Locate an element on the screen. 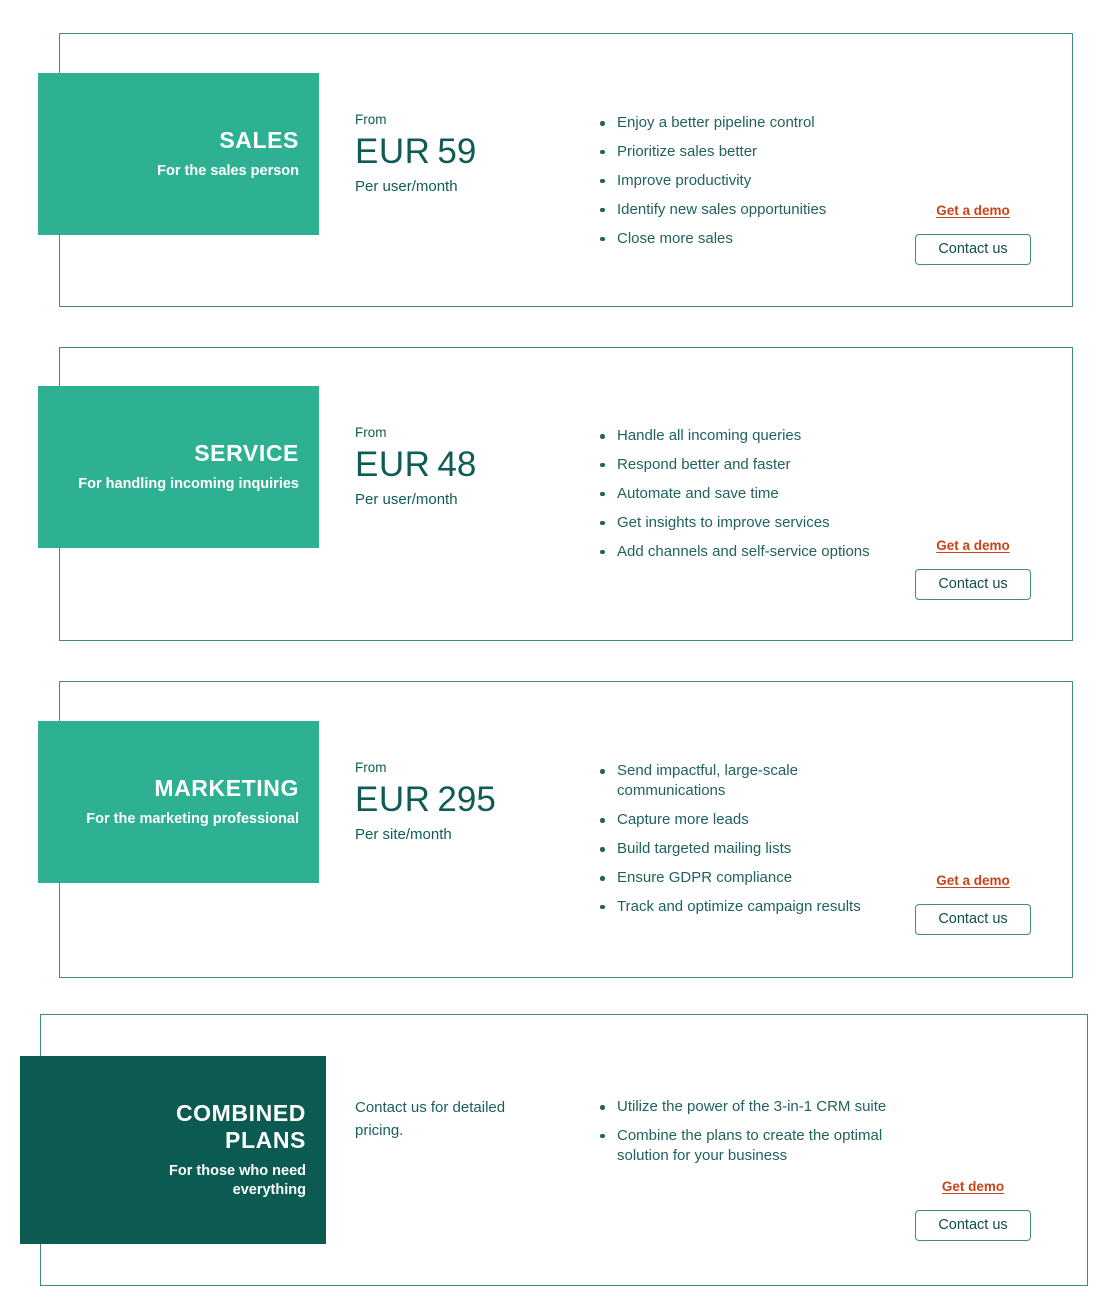 Image resolution: width=1108 pixels, height=1315 pixels. plan-cta-sales: Get a demo Contact us is located at coordinates (973, 234).